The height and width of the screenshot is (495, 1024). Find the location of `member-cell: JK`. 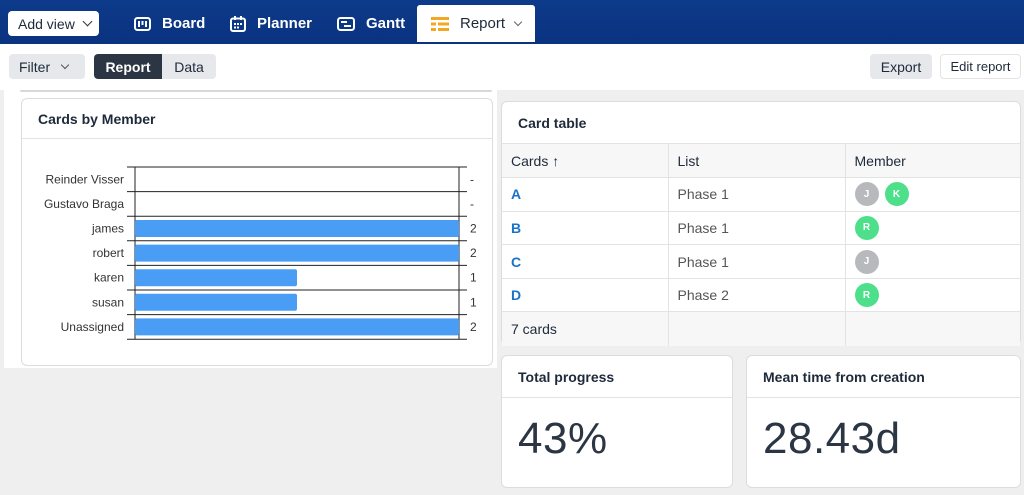

member-cell: JK is located at coordinates (932, 194).